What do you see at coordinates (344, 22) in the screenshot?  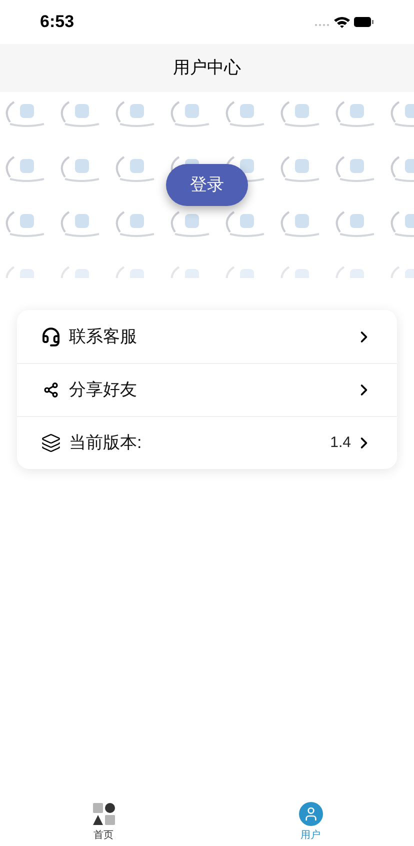 I see `status-icons` at bounding box center [344, 22].